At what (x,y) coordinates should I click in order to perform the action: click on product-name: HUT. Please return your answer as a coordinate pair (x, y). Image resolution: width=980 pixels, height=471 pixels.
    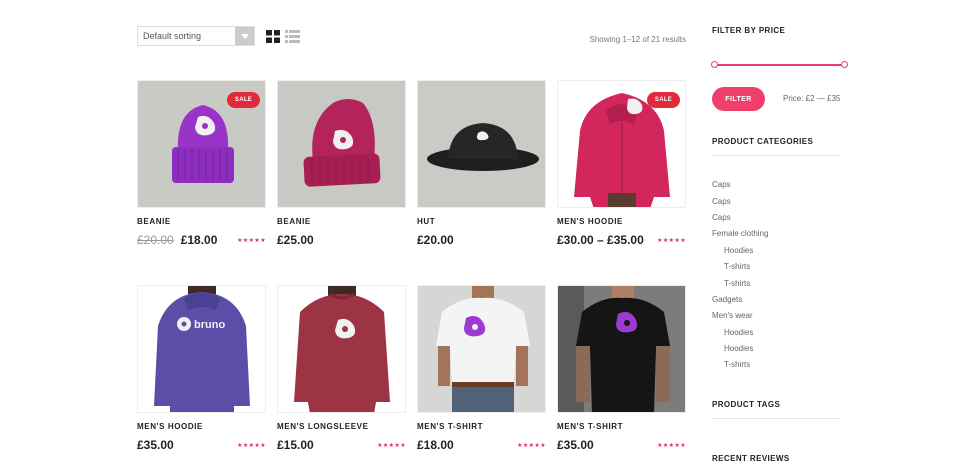
    Looking at the image, I should click on (426, 221).